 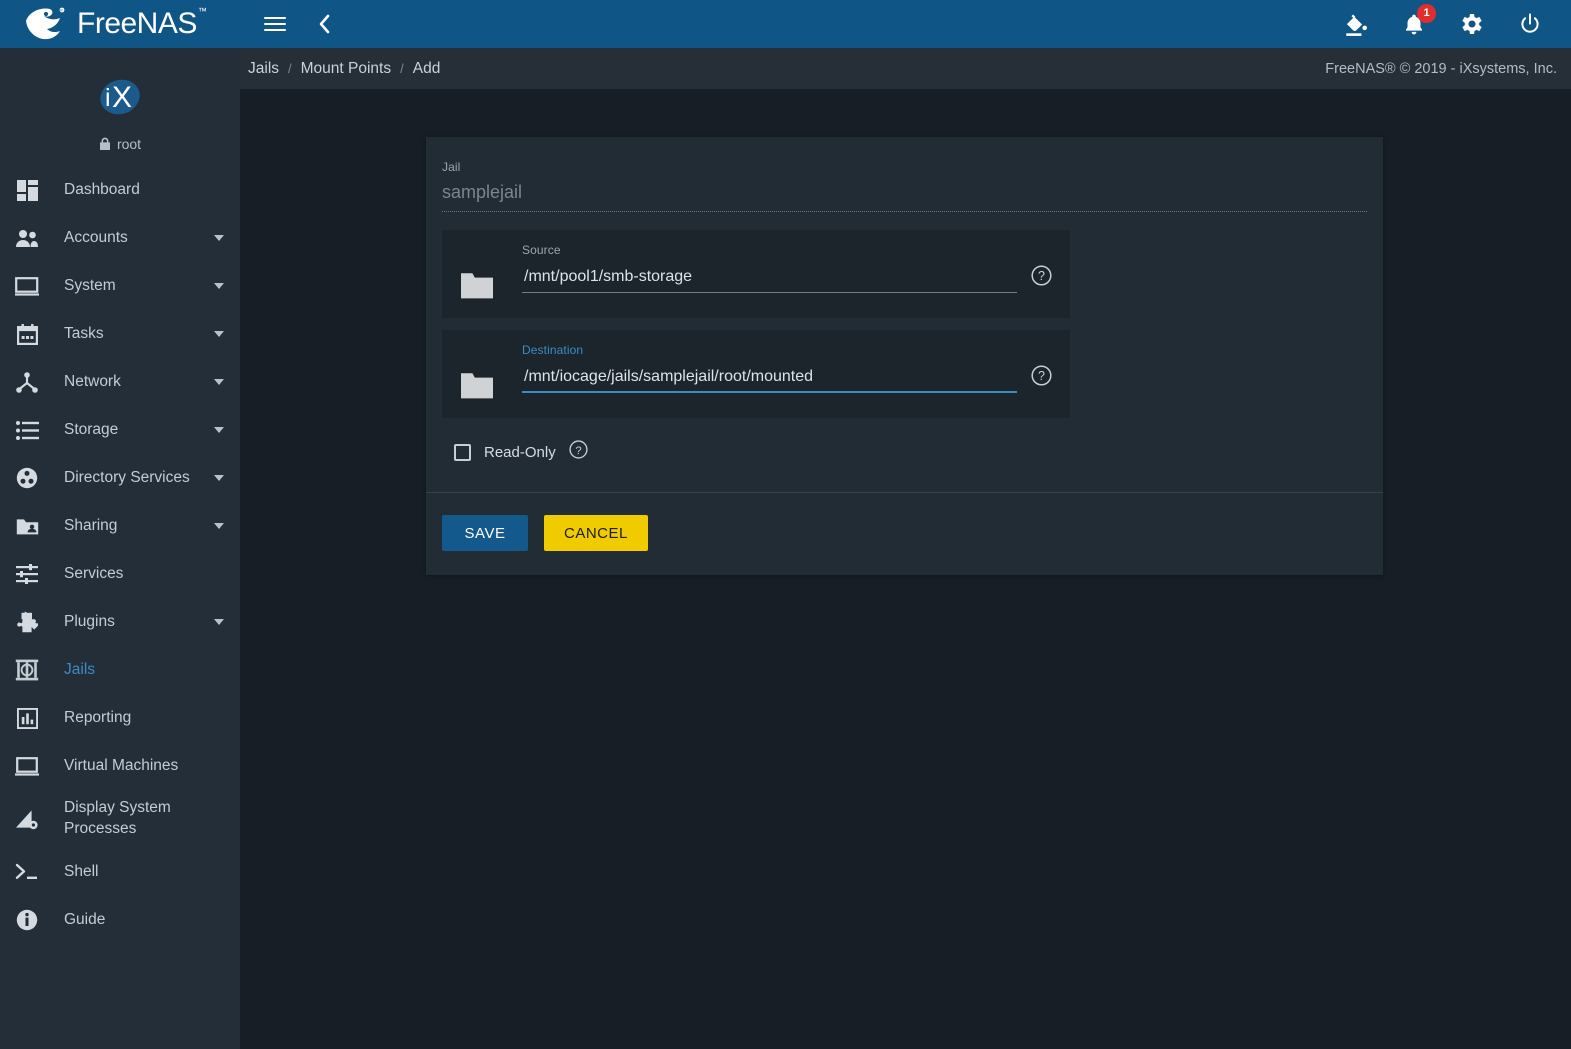 I want to click on sidebar-item-label: System, so click(x=90, y=285).